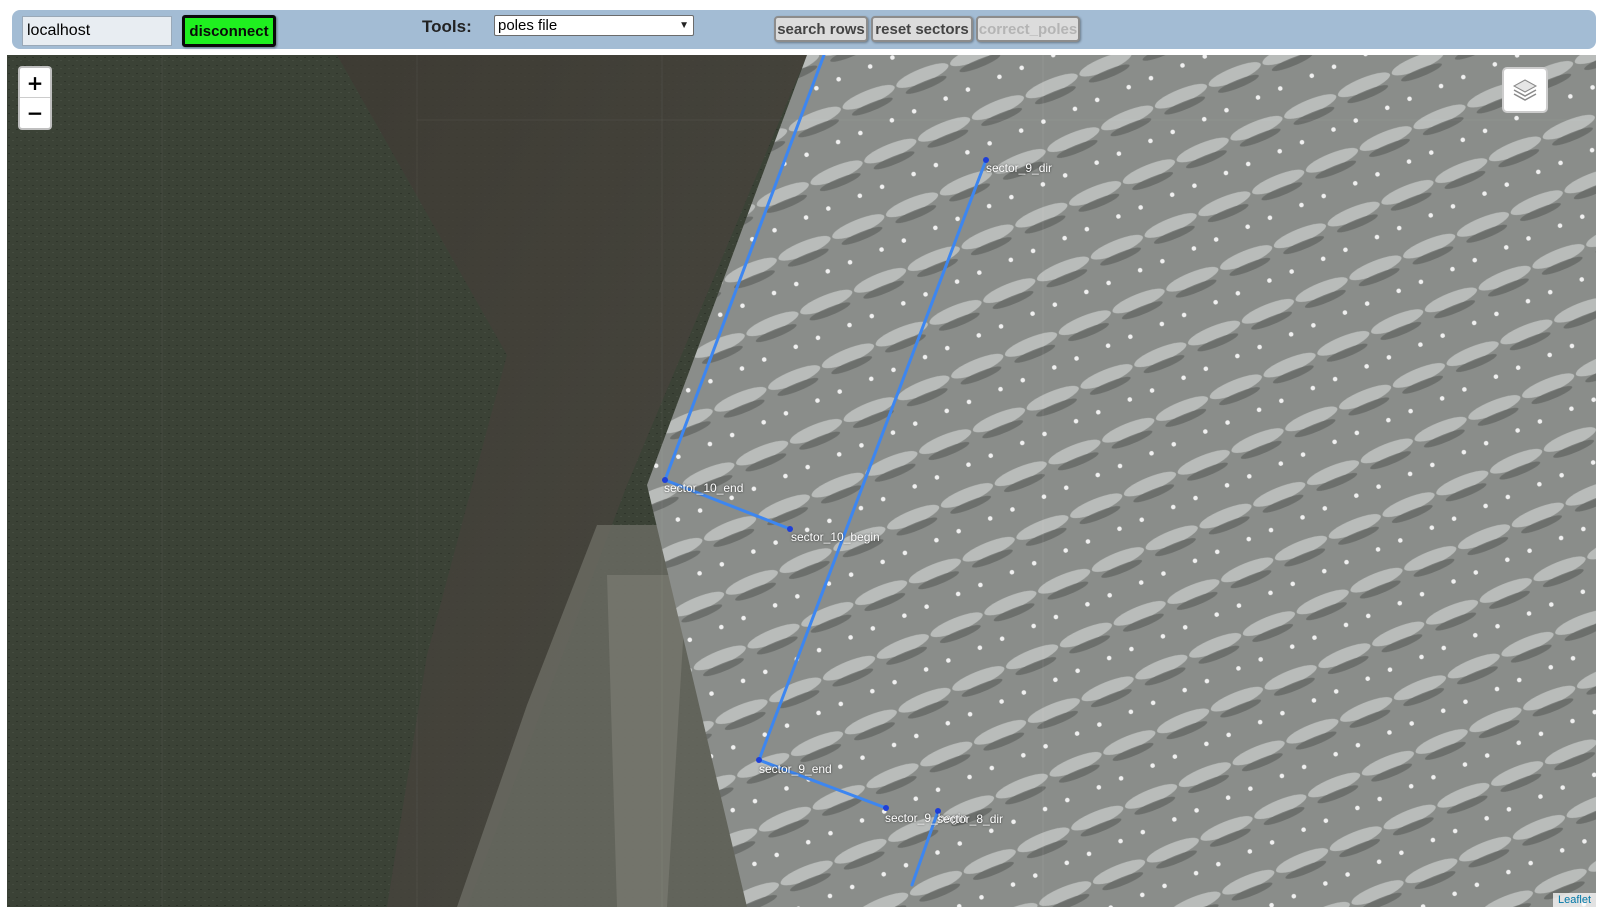 The height and width of the screenshot is (921, 1608). I want to click on tools-select-value: poles file, so click(528, 25).